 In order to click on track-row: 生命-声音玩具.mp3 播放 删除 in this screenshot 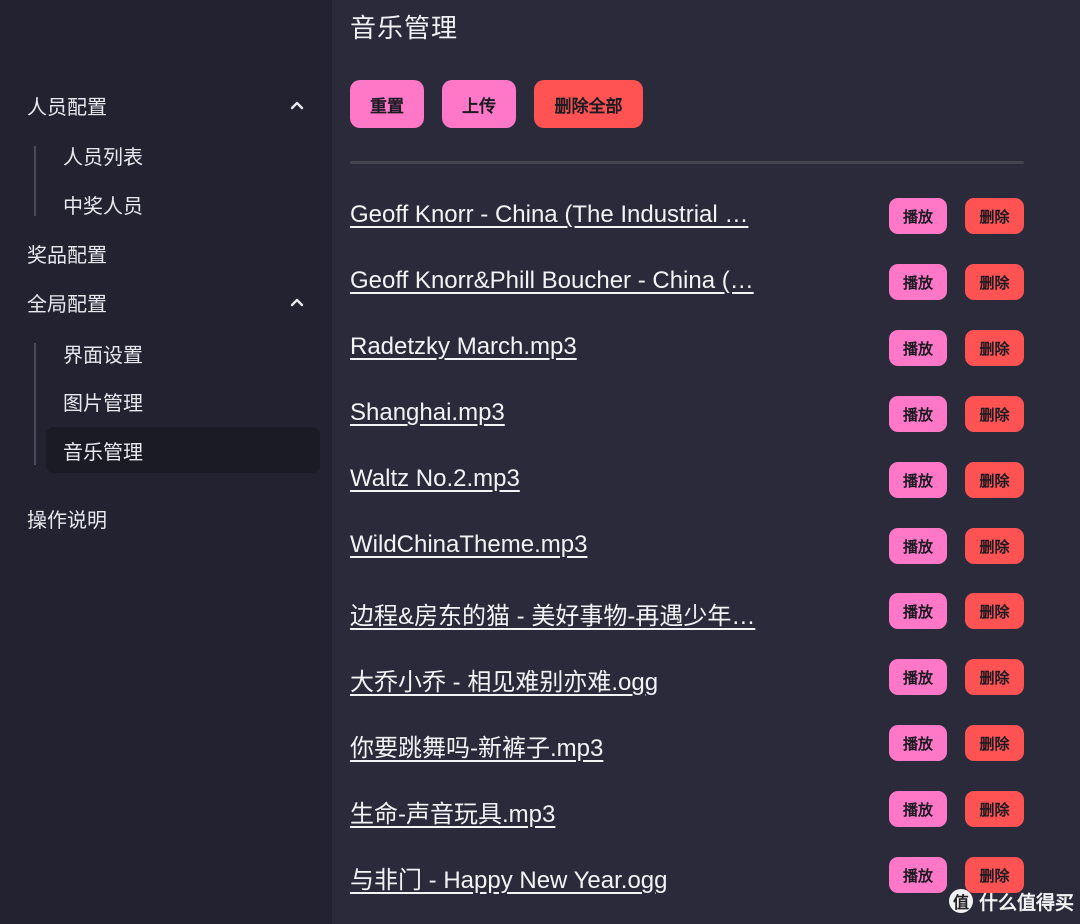, I will do `click(687, 810)`.